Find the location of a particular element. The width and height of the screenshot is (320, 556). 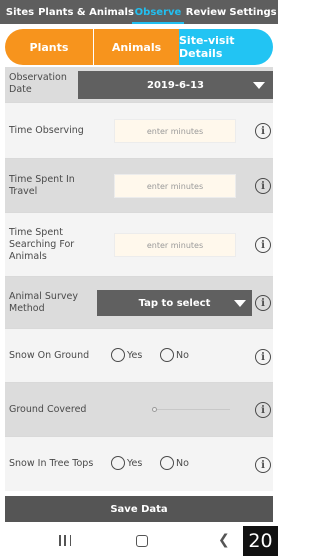

snow-ground-row: Snow On Ground Yes No i is located at coordinates (139, 356).